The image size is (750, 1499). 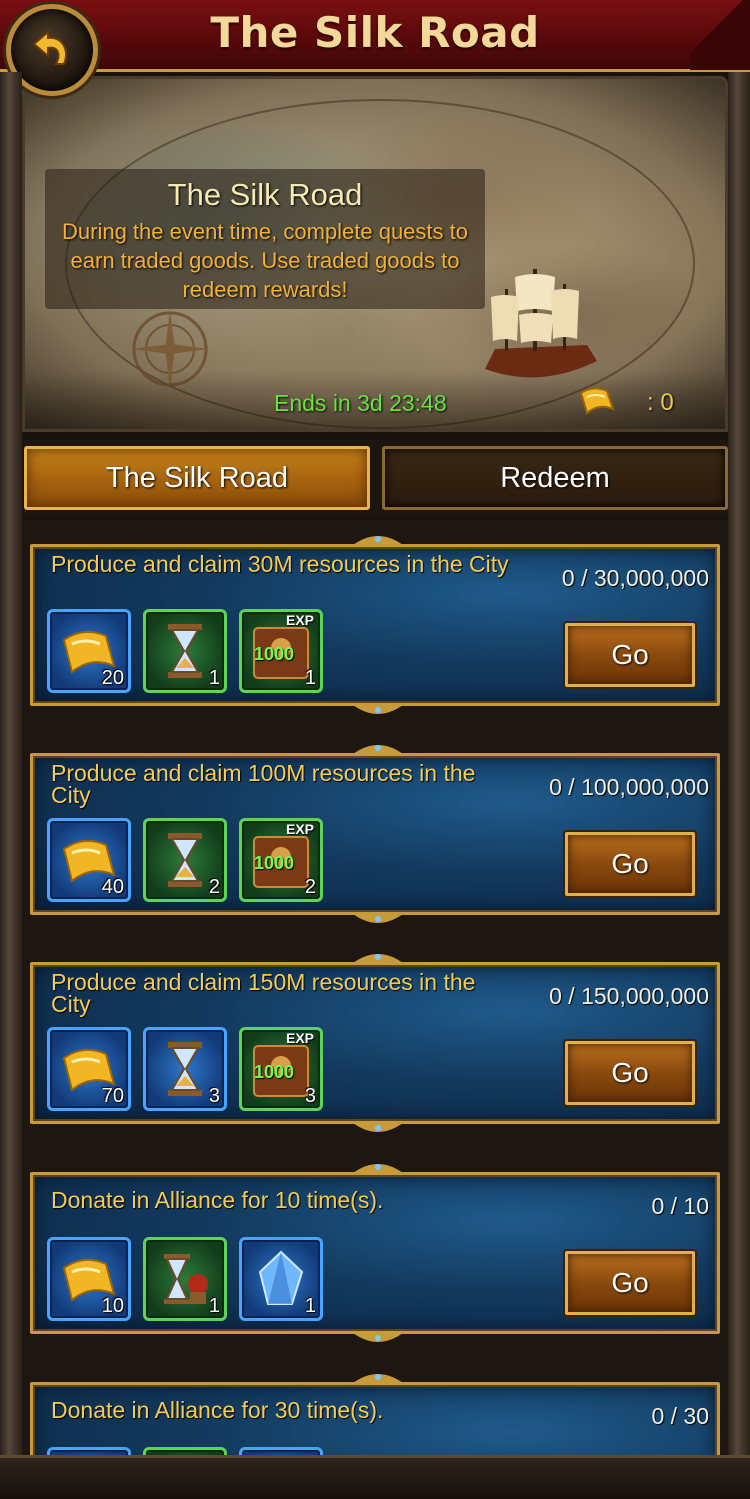 I want to click on reward-item: 20, so click(x=89, y=651).